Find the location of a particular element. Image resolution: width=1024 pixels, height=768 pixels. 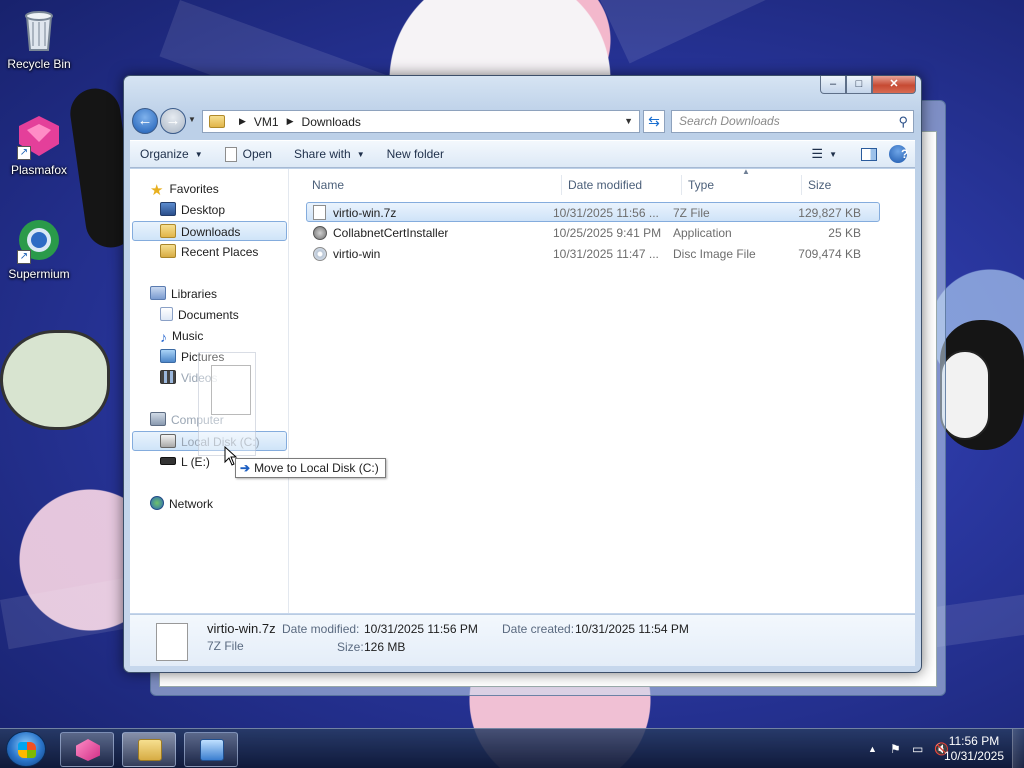

star-icon: ★ is located at coordinates (157, 190).